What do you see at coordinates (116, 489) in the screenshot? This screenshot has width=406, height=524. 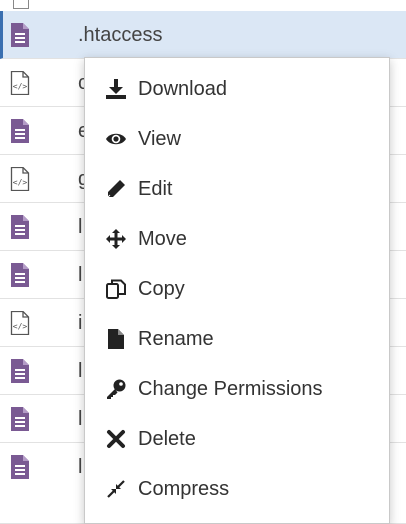 I see `compress-icon` at bounding box center [116, 489].